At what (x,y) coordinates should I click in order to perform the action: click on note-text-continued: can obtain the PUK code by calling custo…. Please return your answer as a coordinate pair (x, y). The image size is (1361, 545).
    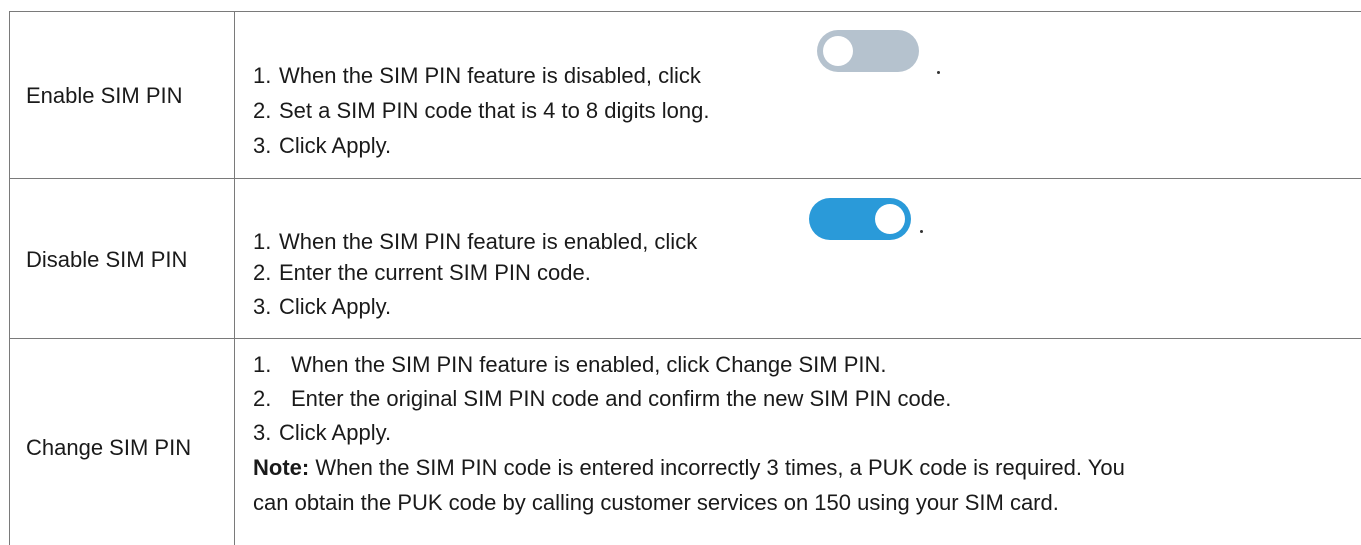
    Looking at the image, I should click on (656, 502).